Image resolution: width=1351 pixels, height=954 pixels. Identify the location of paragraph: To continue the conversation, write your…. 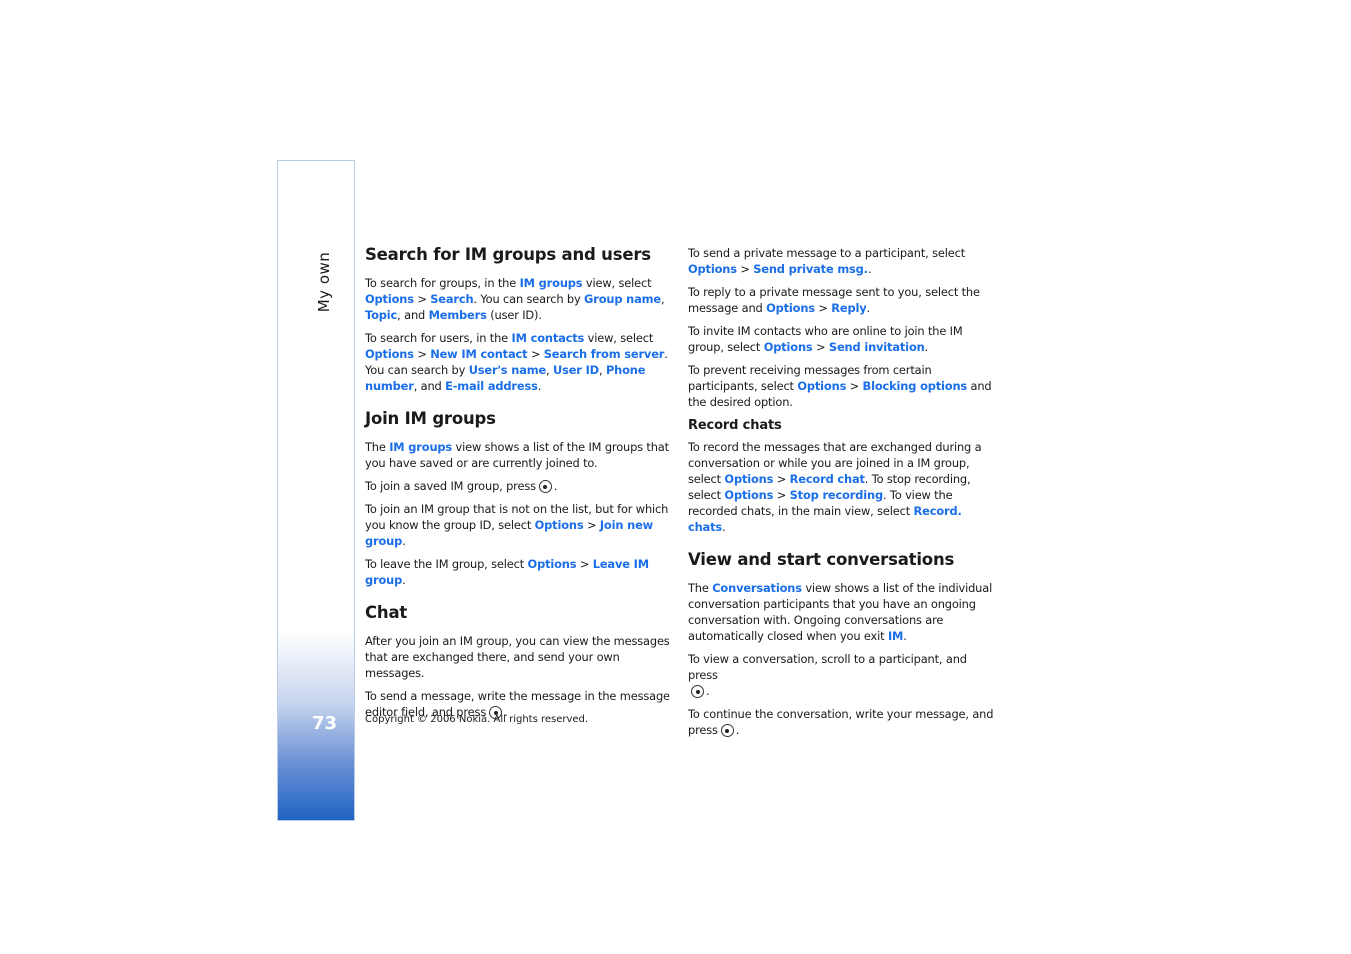
(841, 722).